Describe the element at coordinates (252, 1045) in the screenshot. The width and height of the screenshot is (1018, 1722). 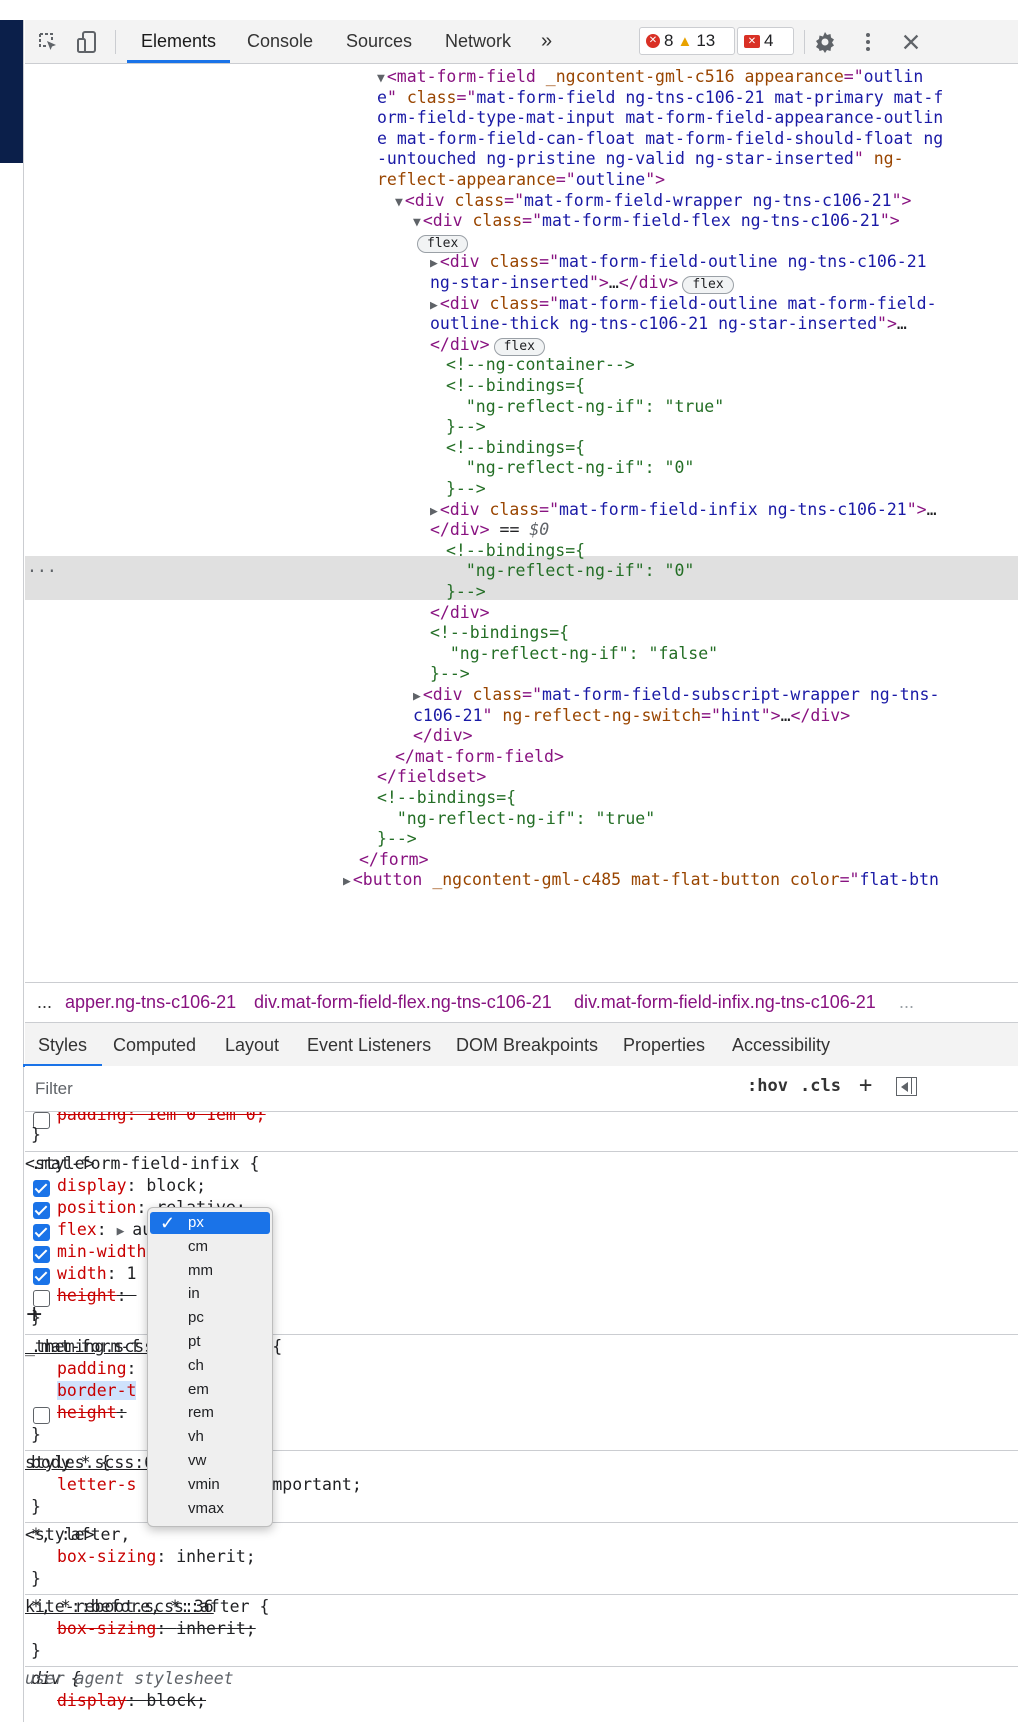
I see `tab-layout: Layout` at that location.